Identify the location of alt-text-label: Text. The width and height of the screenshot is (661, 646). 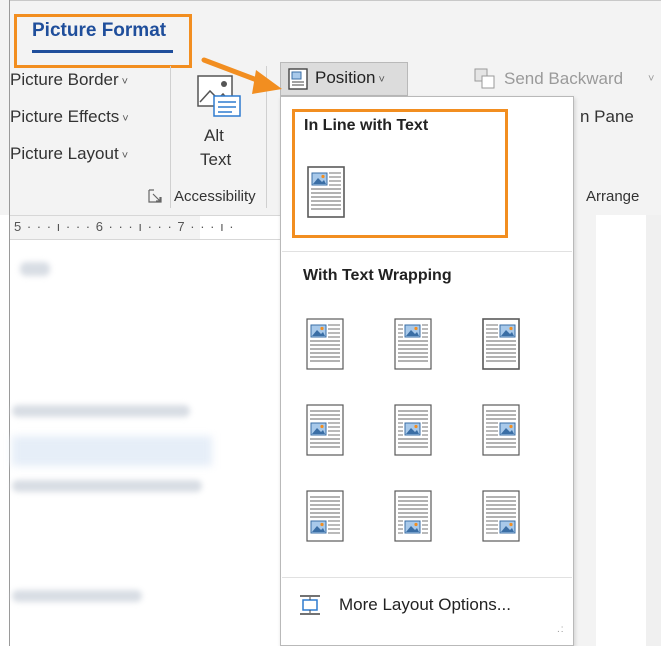
(215, 160).